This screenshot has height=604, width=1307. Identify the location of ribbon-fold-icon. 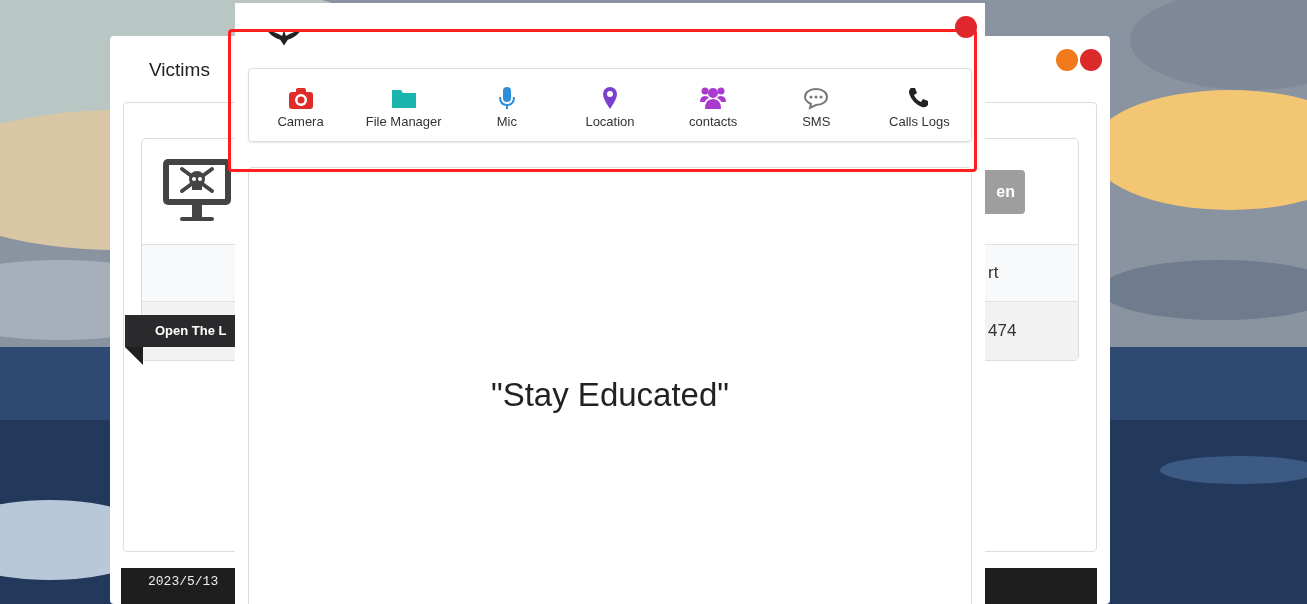
(134, 356).